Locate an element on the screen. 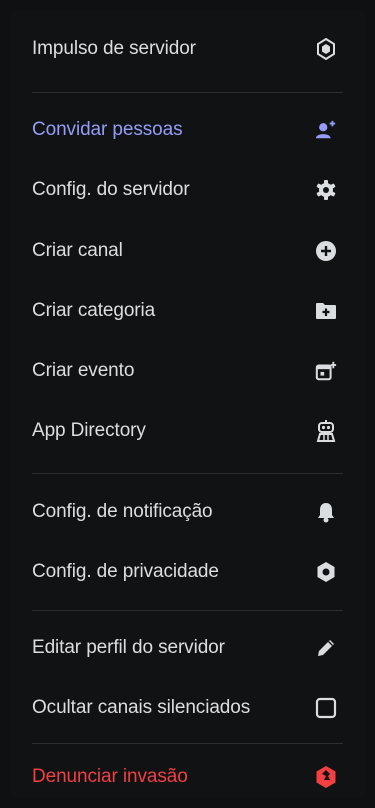 This screenshot has height=808, width=375. menu-item-label: Denunciar invasão is located at coordinates (110, 776).